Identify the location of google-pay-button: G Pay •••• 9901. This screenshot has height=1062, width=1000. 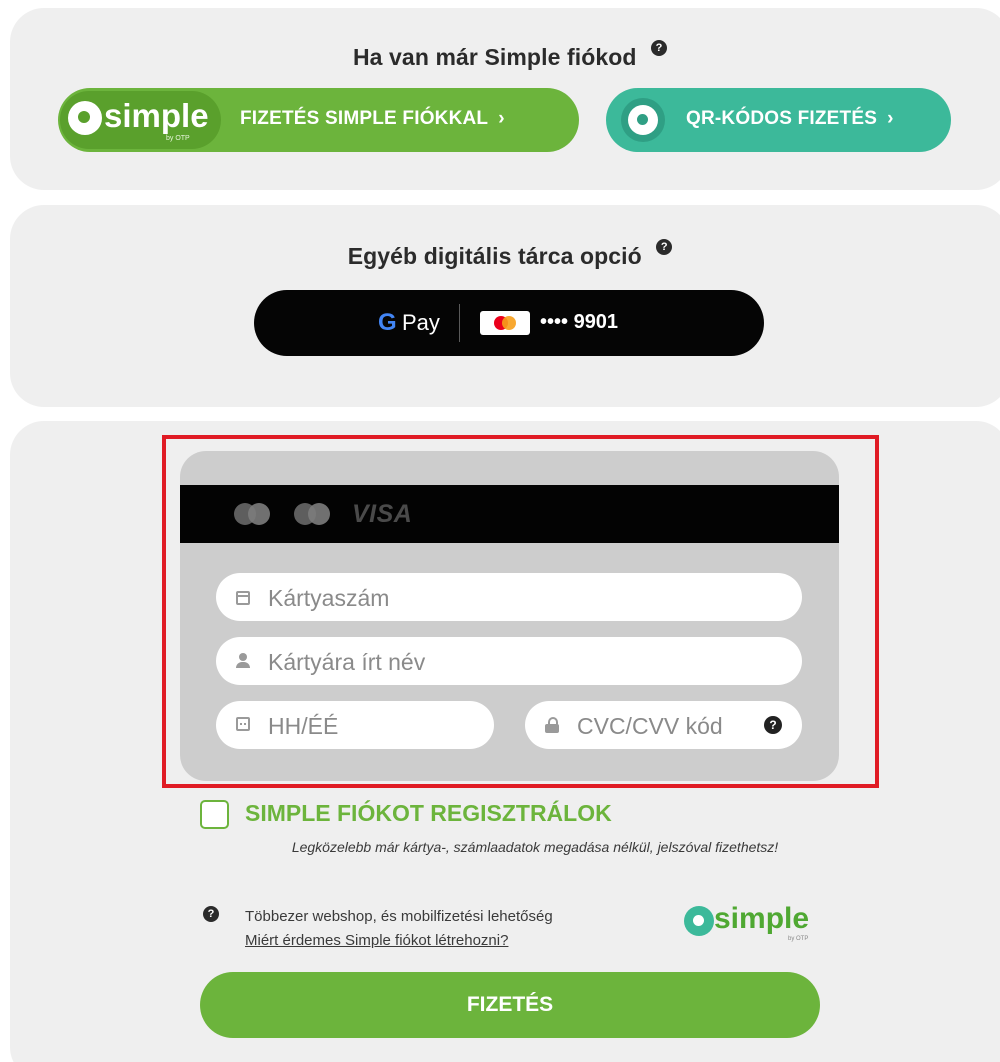
(509, 323).